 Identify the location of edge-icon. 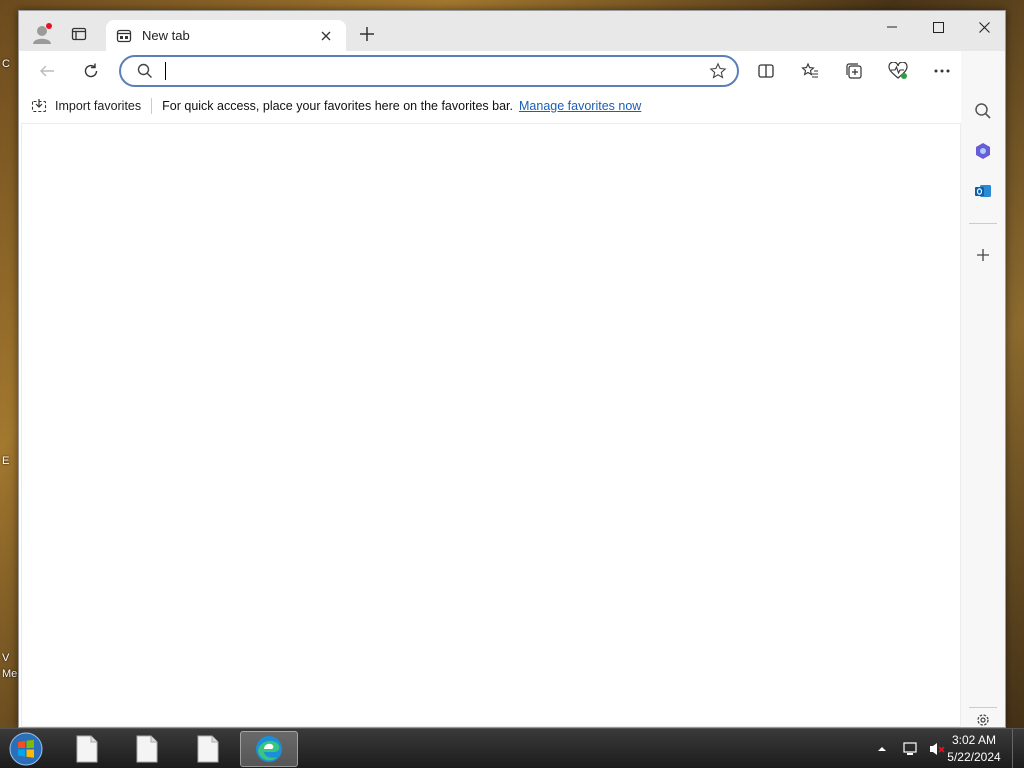
(269, 749).